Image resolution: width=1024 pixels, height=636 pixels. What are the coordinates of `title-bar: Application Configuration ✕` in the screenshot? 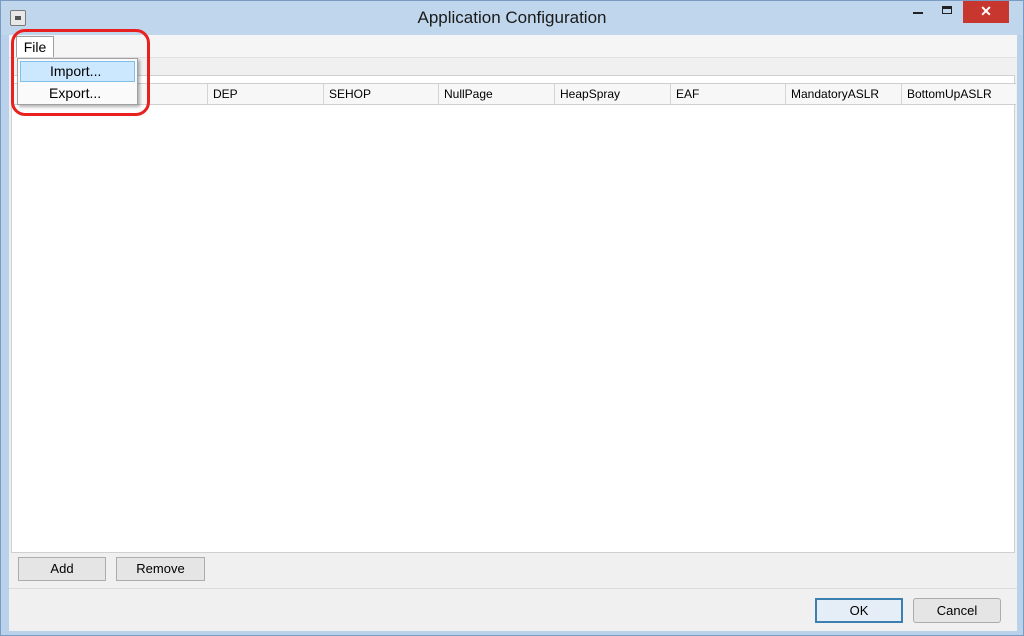 It's located at (512, 18).